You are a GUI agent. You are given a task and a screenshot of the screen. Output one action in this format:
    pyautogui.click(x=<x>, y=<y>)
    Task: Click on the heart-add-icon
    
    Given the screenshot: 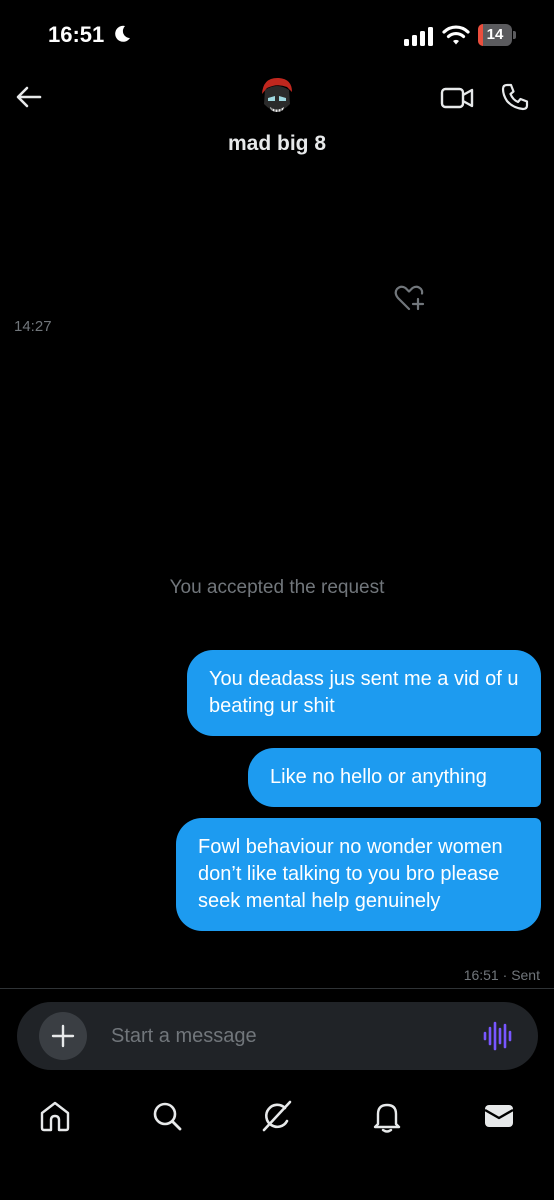 What is the action you would take?
    pyautogui.click(x=409, y=298)
    